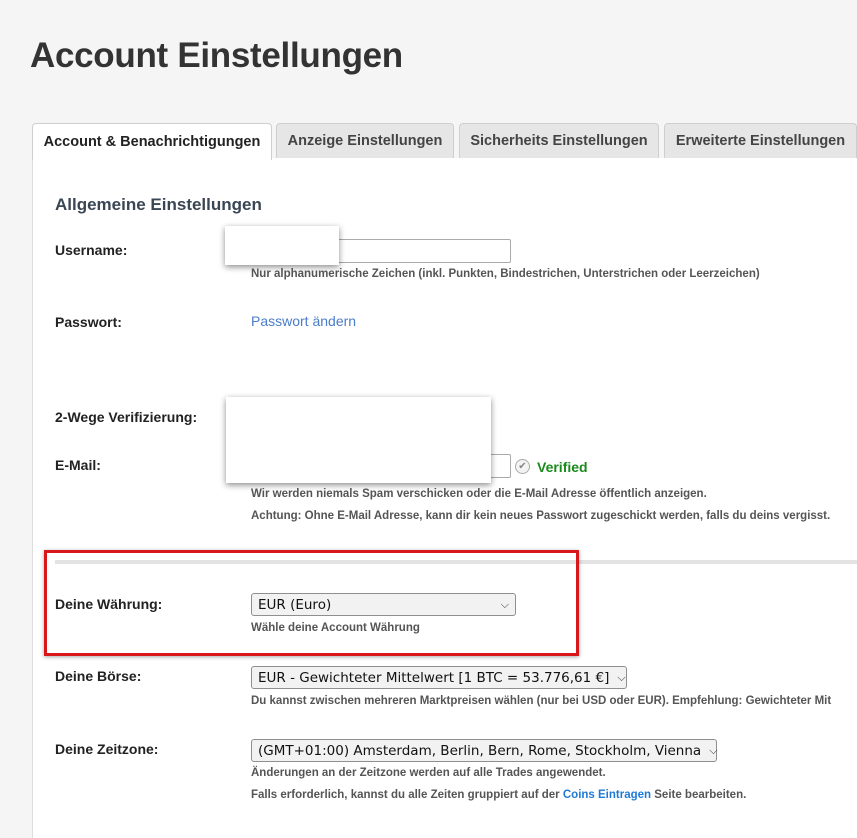  What do you see at coordinates (152, 141) in the screenshot?
I see `tab-account-notifications: Account & Benachrichtigungen` at bounding box center [152, 141].